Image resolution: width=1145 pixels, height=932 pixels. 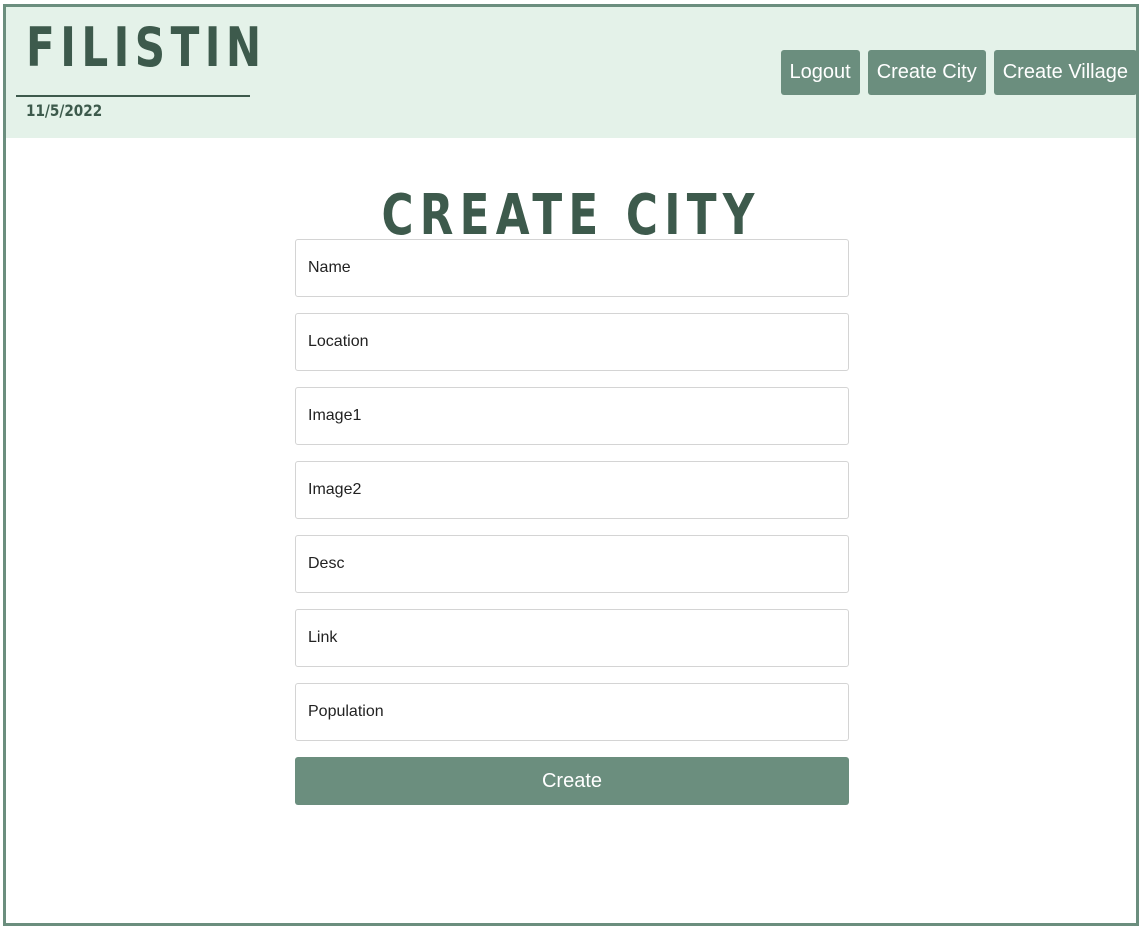 I want to click on location-input, so click(x=572, y=342).